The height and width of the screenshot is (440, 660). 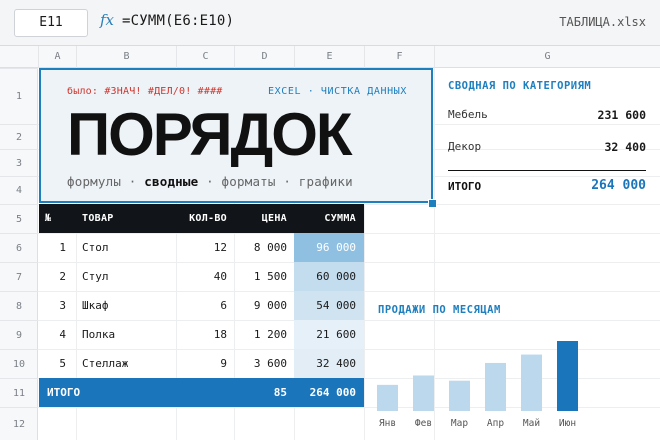 What do you see at coordinates (495, 423) in the screenshot?
I see `chart-tick-label: Апр` at bounding box center [495, 423].